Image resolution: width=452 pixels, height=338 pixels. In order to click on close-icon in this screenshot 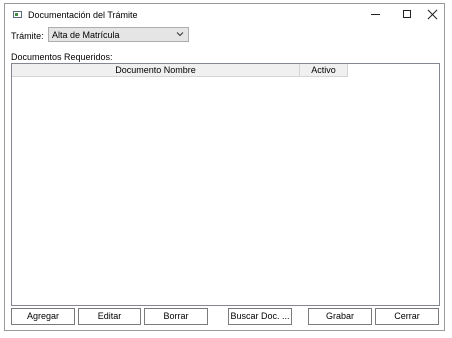, I will do `click(432, 14)`.